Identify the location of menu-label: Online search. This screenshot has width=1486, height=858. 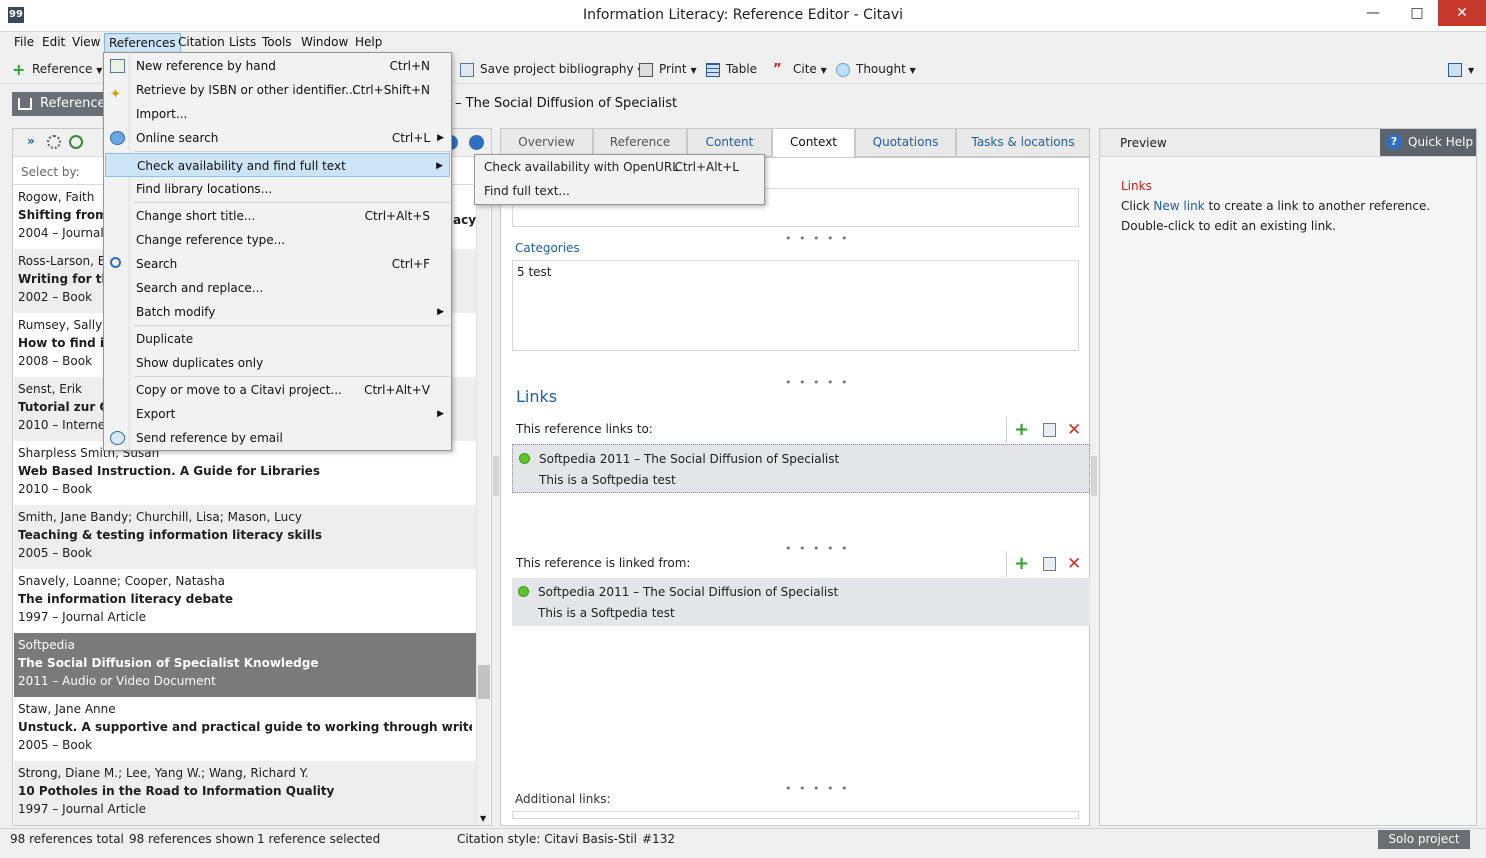
(177, 138).